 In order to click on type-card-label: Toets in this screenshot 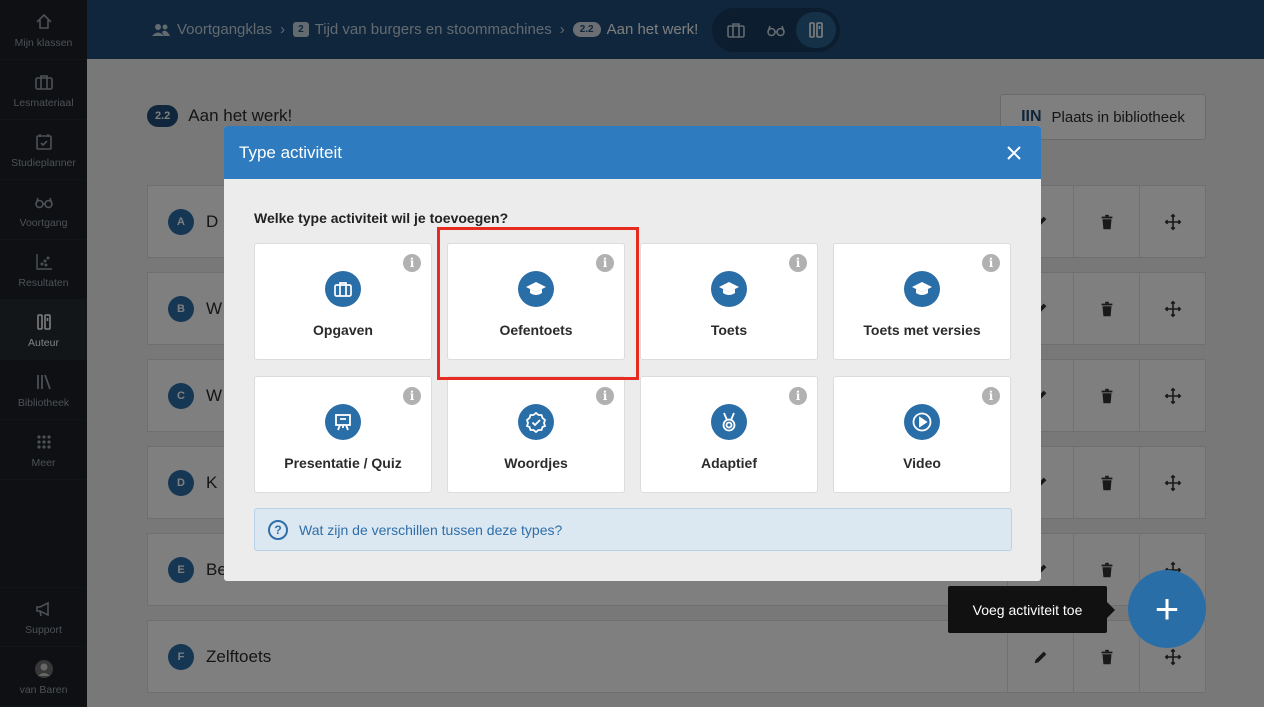, I will do `click(729, 330)`.